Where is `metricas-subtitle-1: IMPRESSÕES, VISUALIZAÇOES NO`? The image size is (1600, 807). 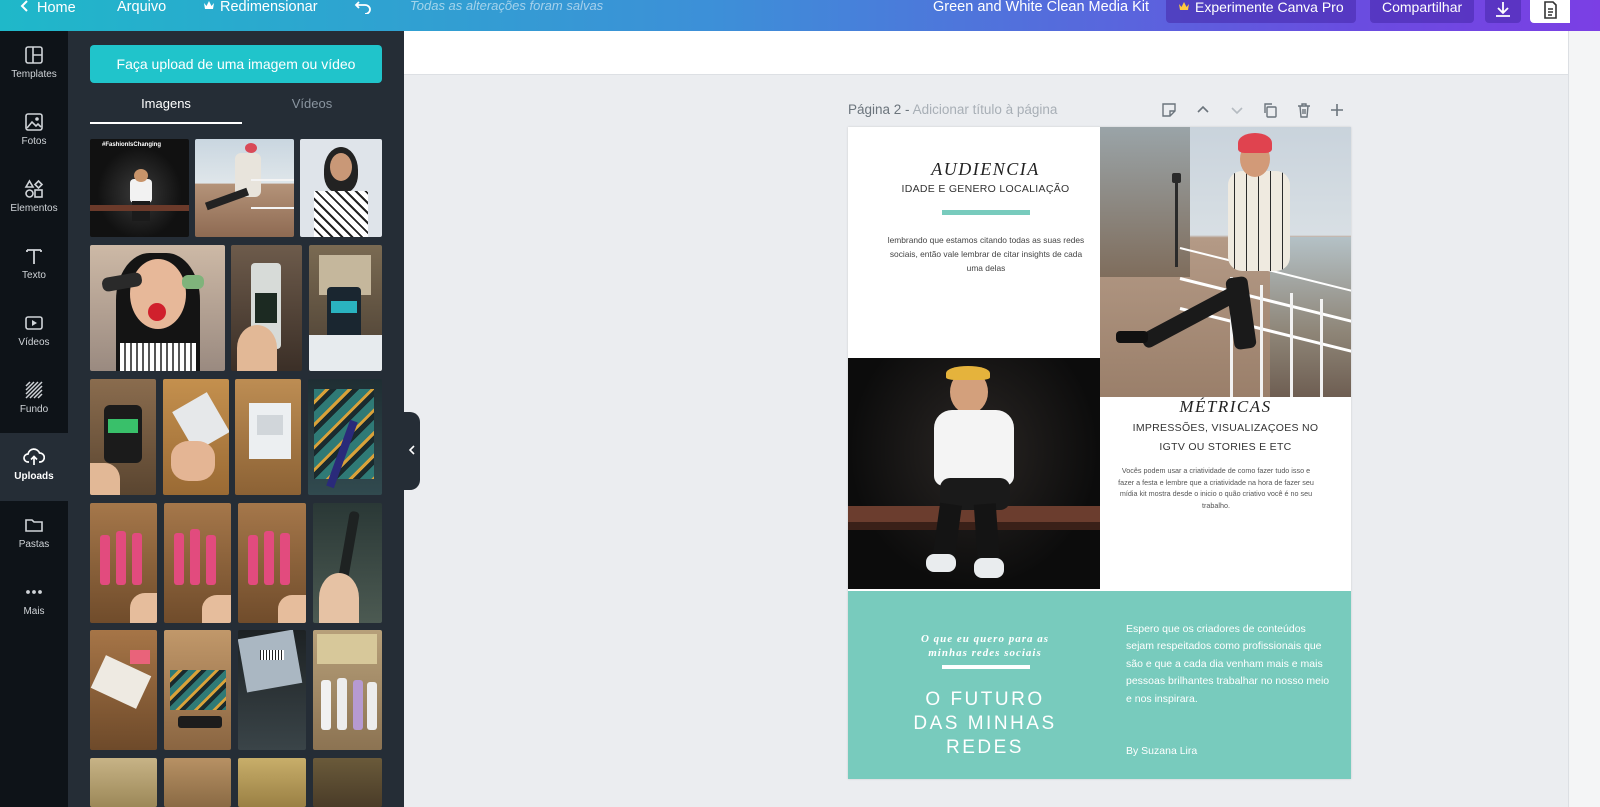
metricas-subtitle-1: IMPRESSÕES, VISUALIZAÇOES NO is located at coordinates (1225, 428).